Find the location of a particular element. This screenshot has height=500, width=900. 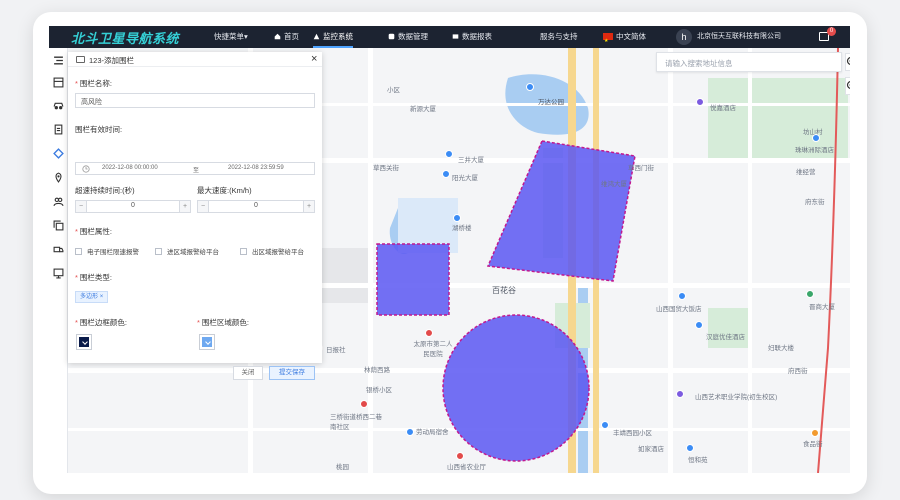

range-separator: 至 is located at coordinates (196, 171).